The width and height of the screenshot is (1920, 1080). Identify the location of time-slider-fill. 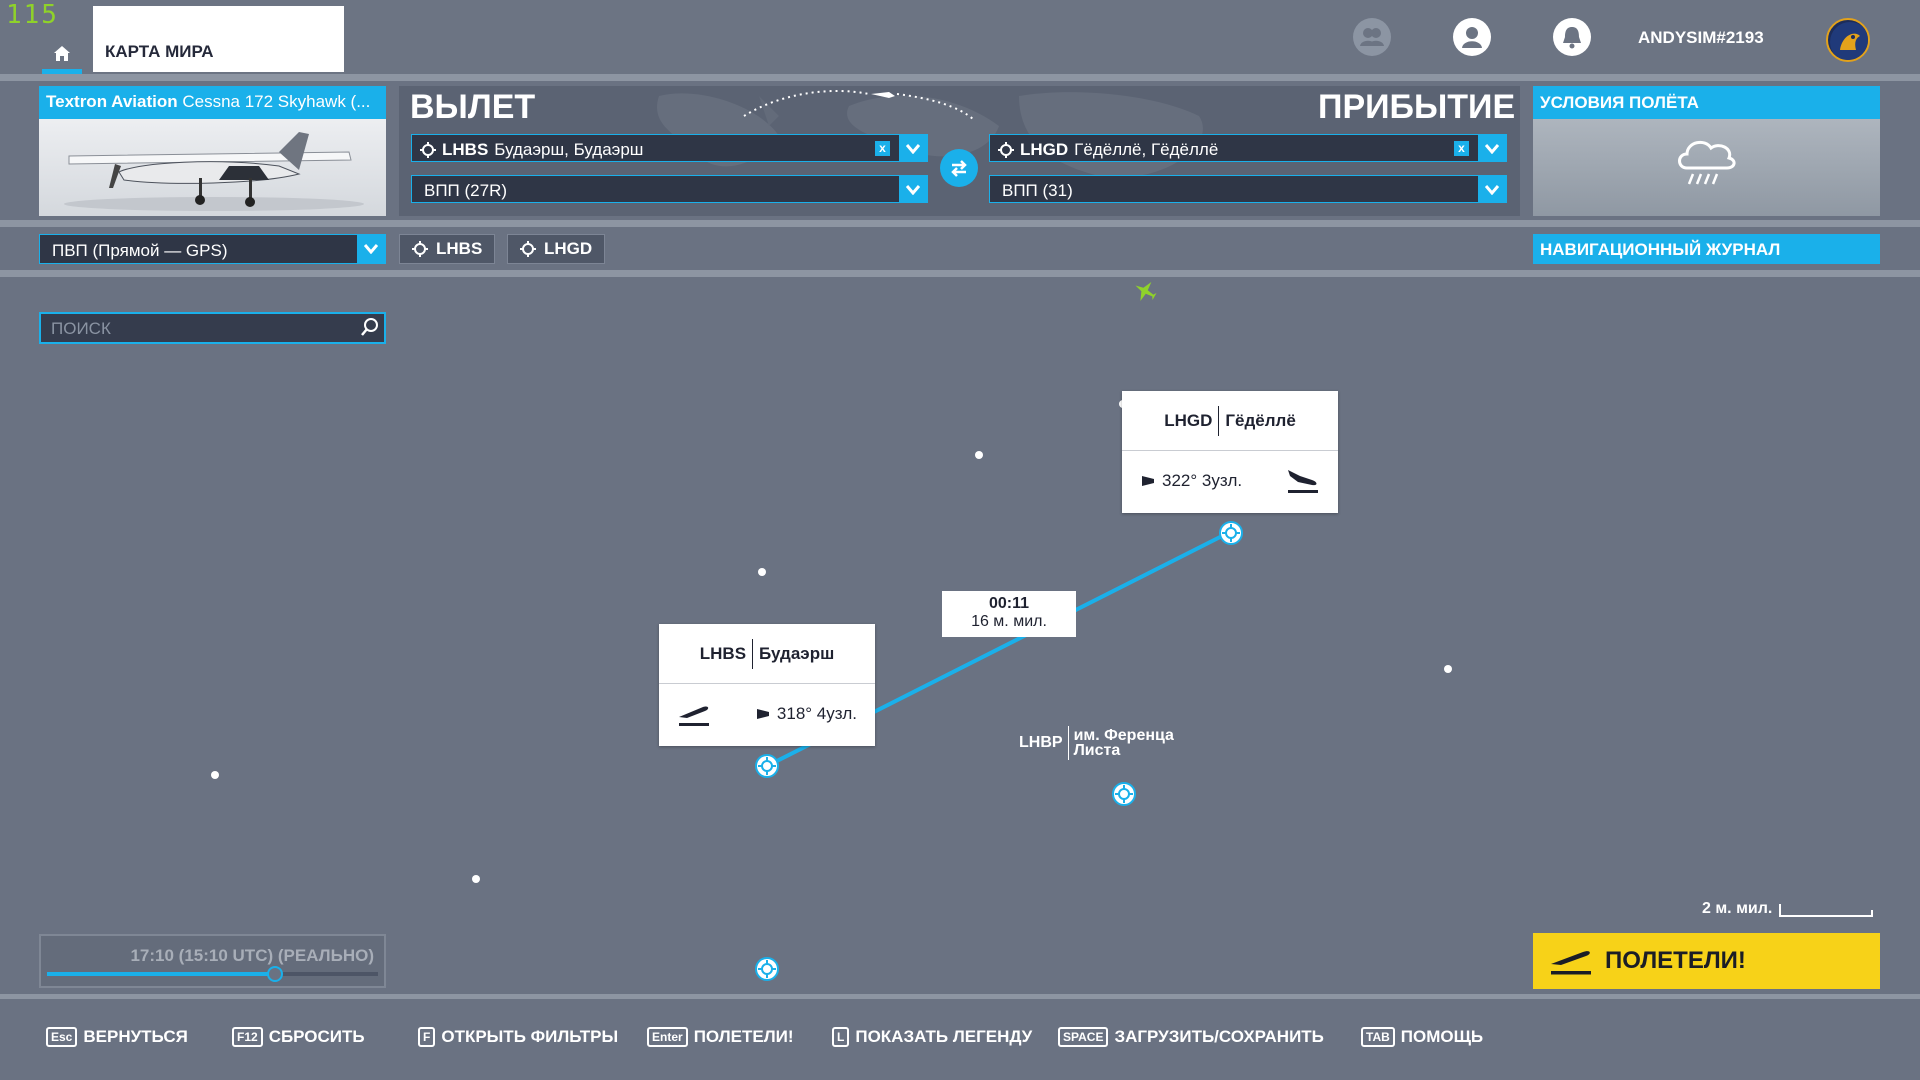
(161, 974).